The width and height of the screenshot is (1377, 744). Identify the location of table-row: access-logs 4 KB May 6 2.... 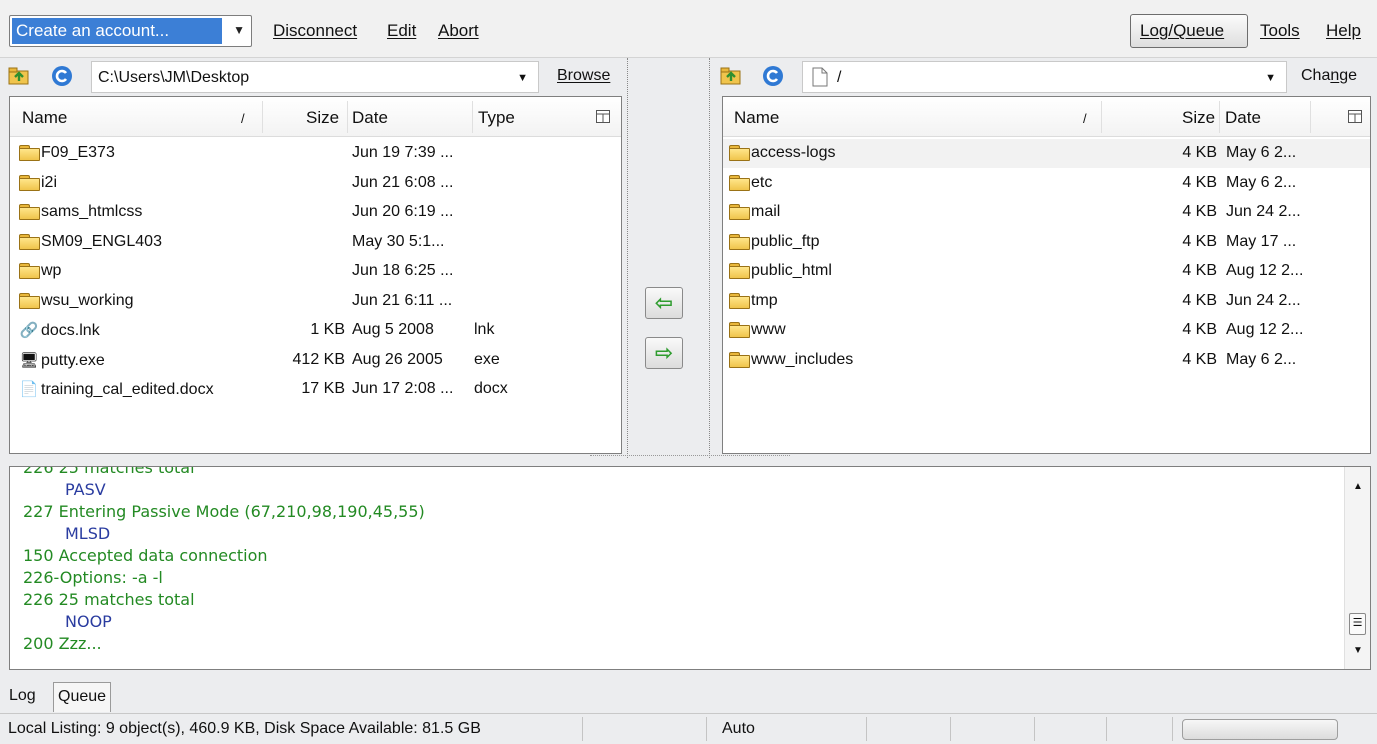
(1046, 153).